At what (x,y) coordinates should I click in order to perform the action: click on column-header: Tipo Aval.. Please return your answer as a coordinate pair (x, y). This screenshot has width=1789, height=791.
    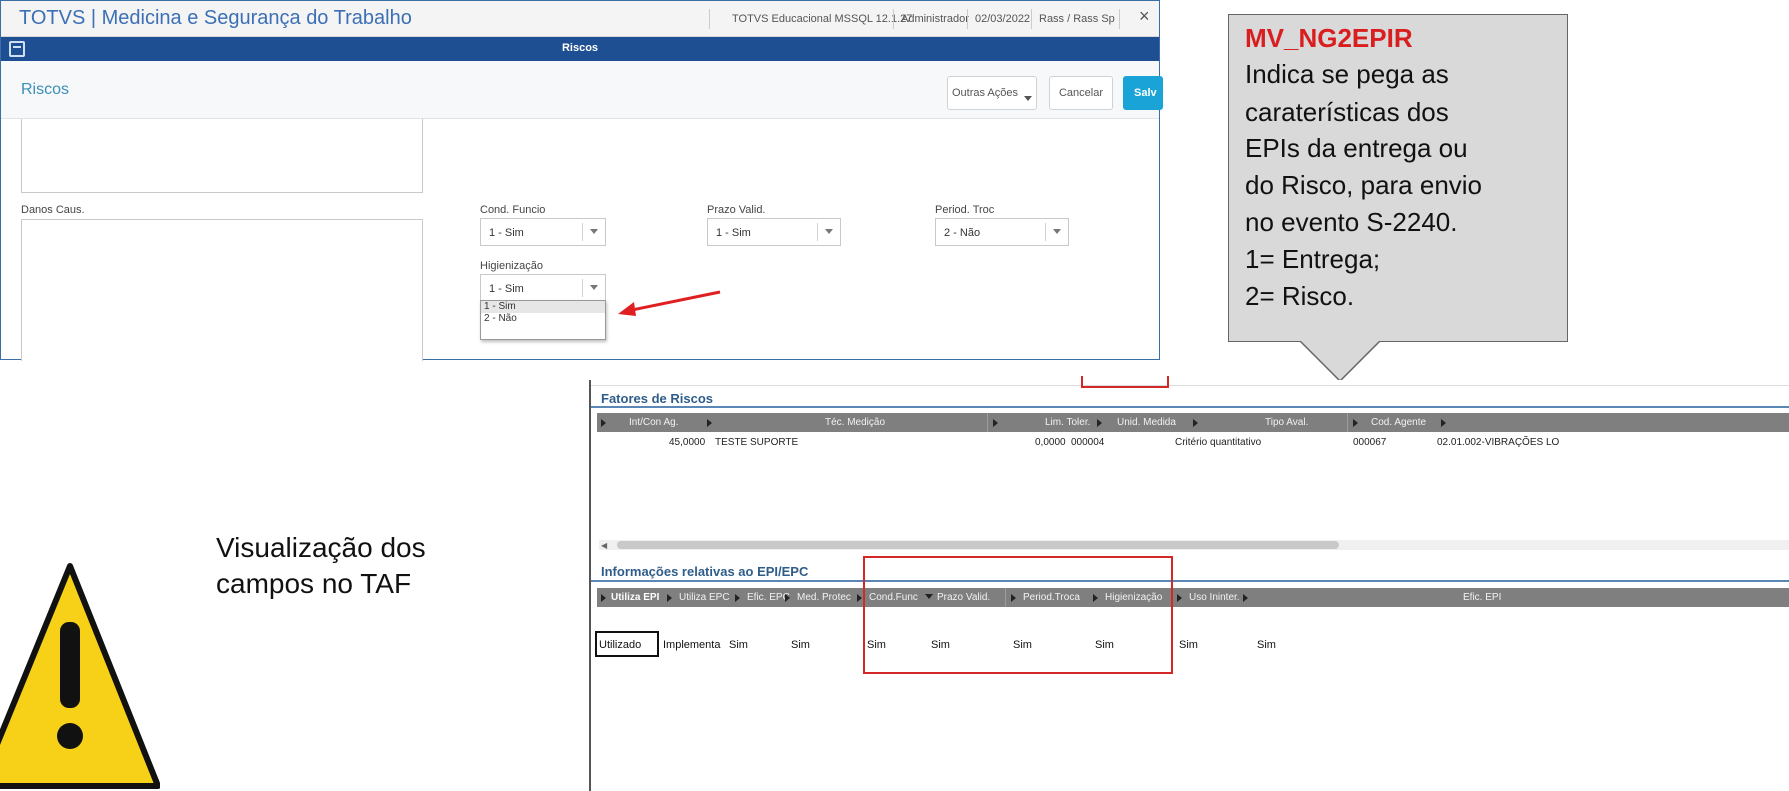
    Looking at the image, I should click on (1286, 422).